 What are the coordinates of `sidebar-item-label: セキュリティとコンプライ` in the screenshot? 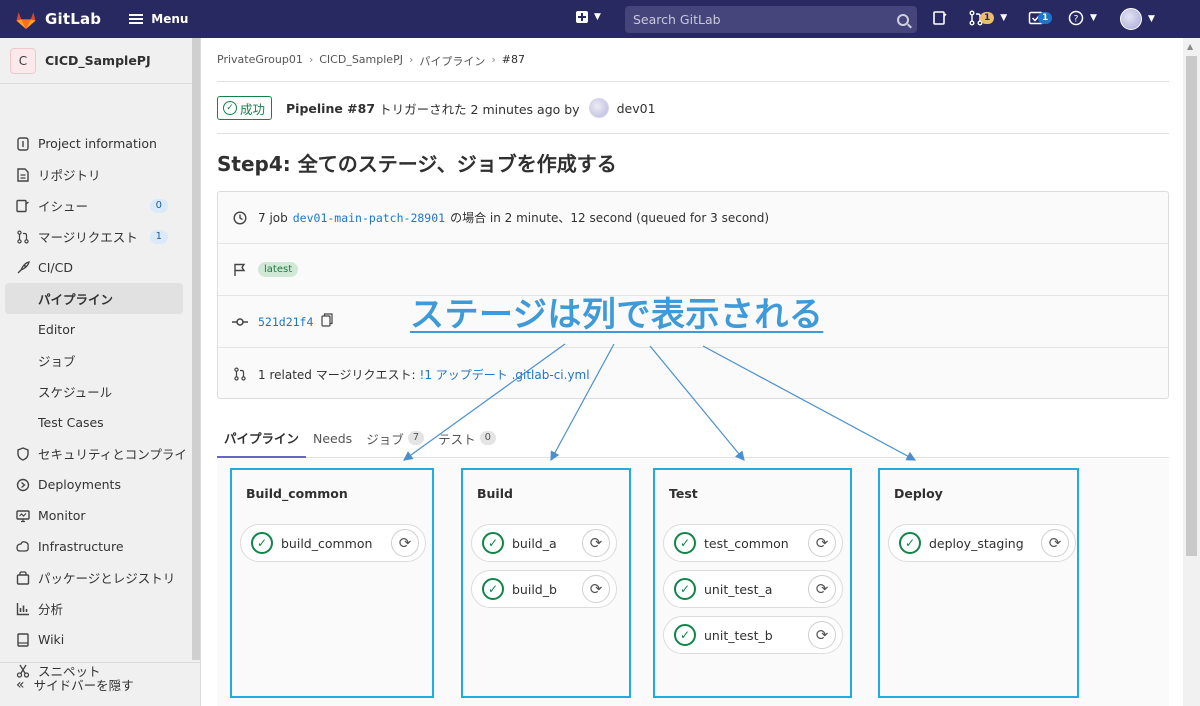 It's located at (112, 454).